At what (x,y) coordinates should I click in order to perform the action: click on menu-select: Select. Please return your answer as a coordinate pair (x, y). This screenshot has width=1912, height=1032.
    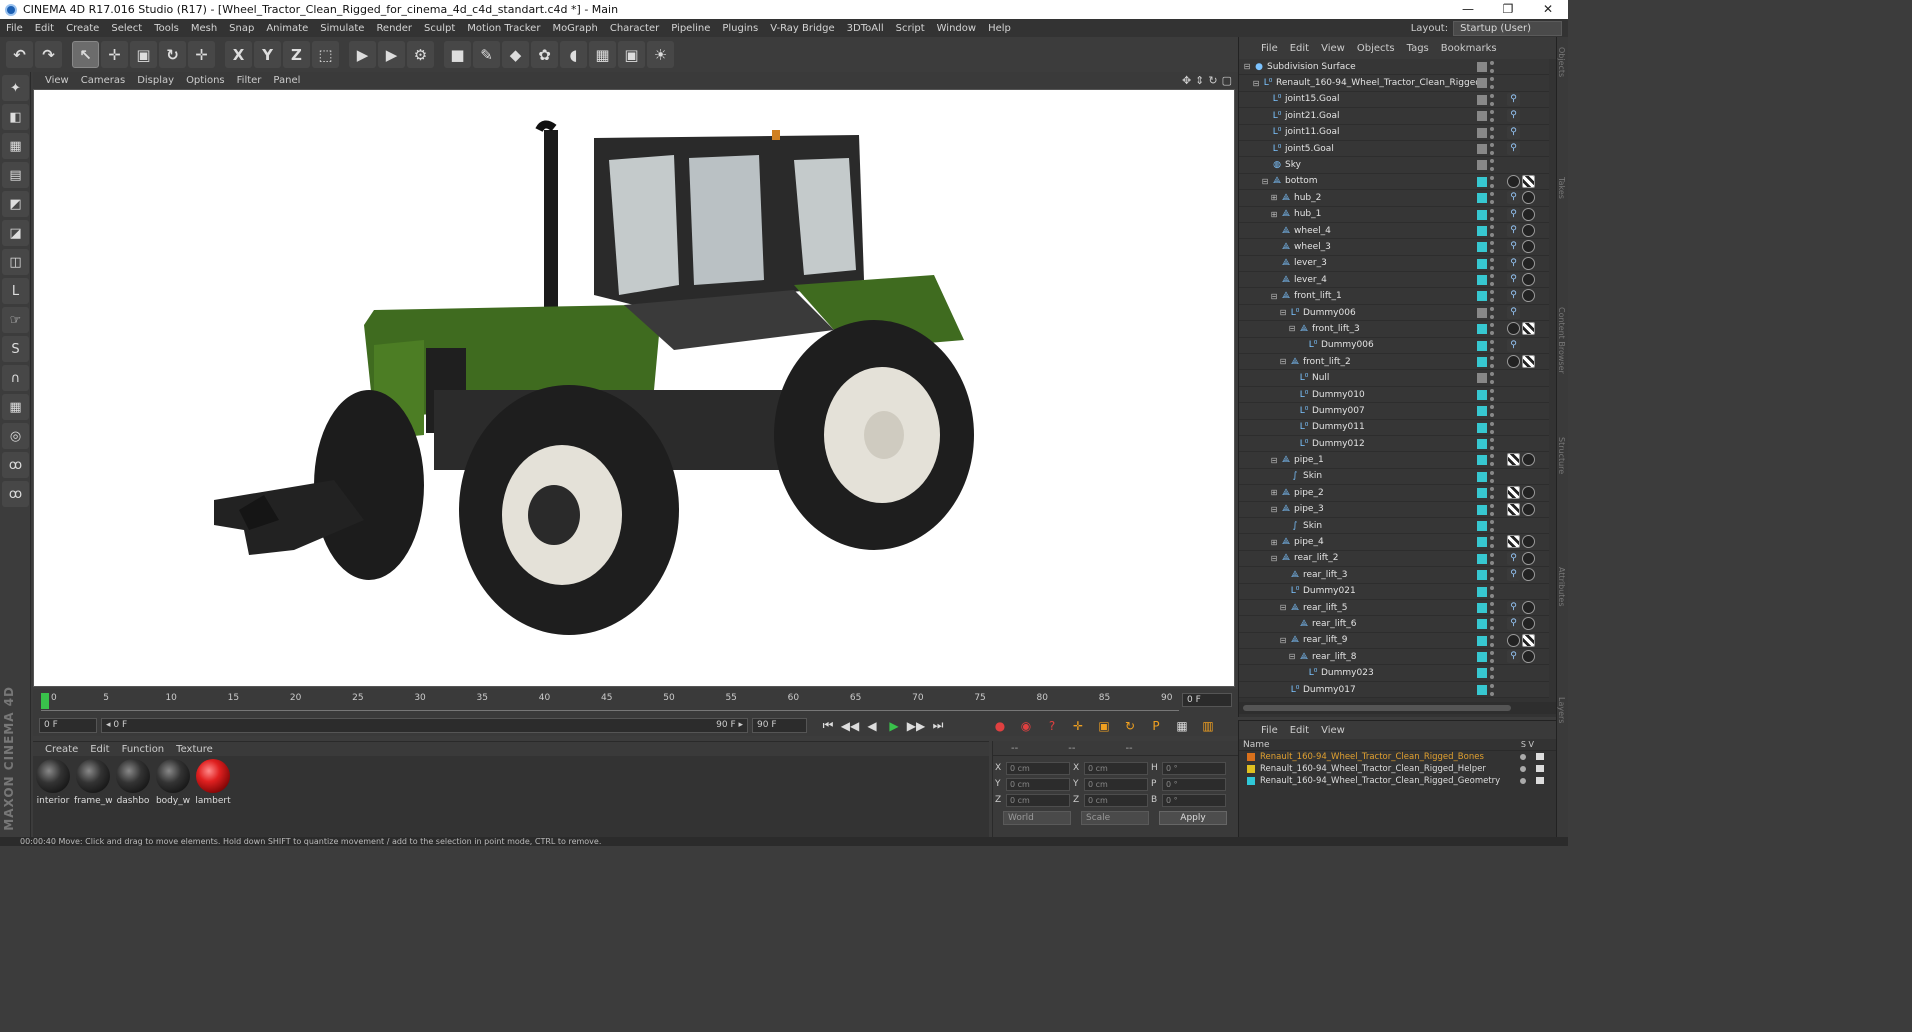
    Looking at the image, I should click on (126, 28).